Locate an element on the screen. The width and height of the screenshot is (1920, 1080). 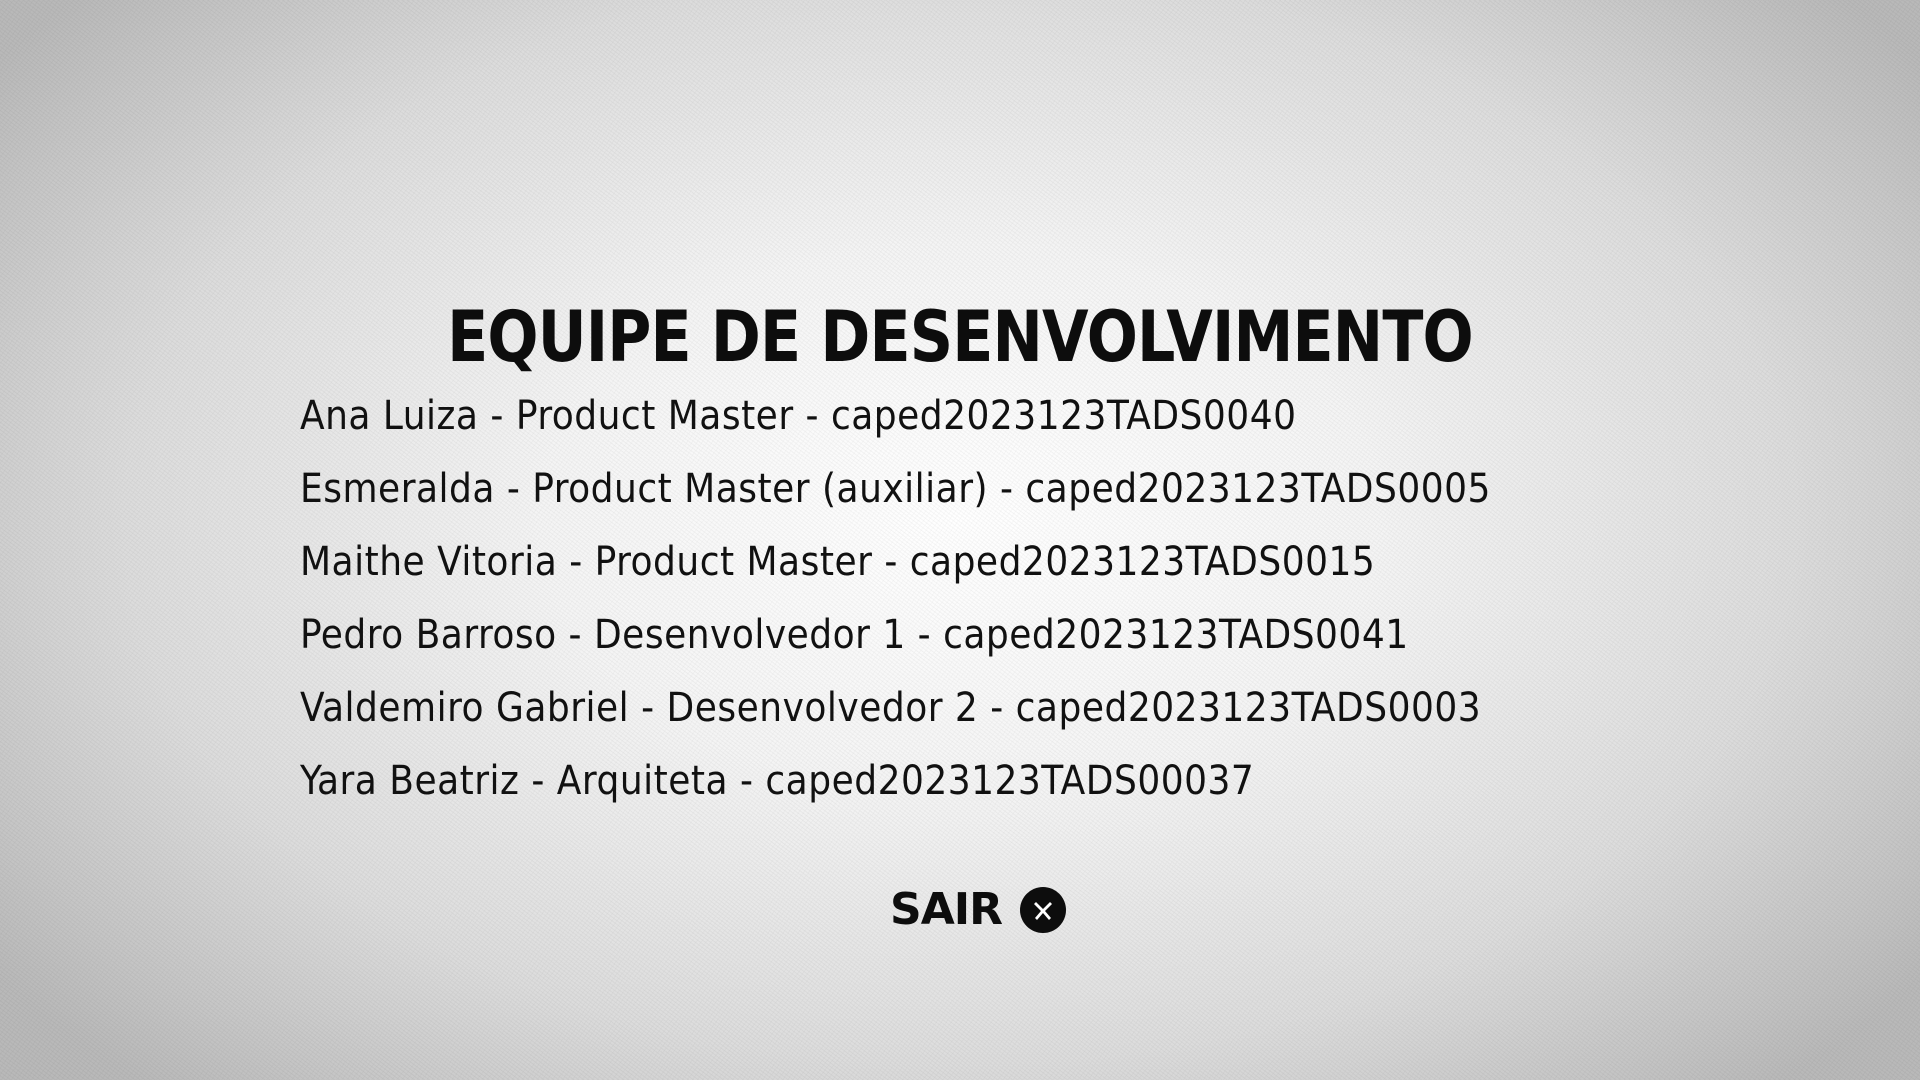
close-icon-glyph is located at coordinates (1043, 911).